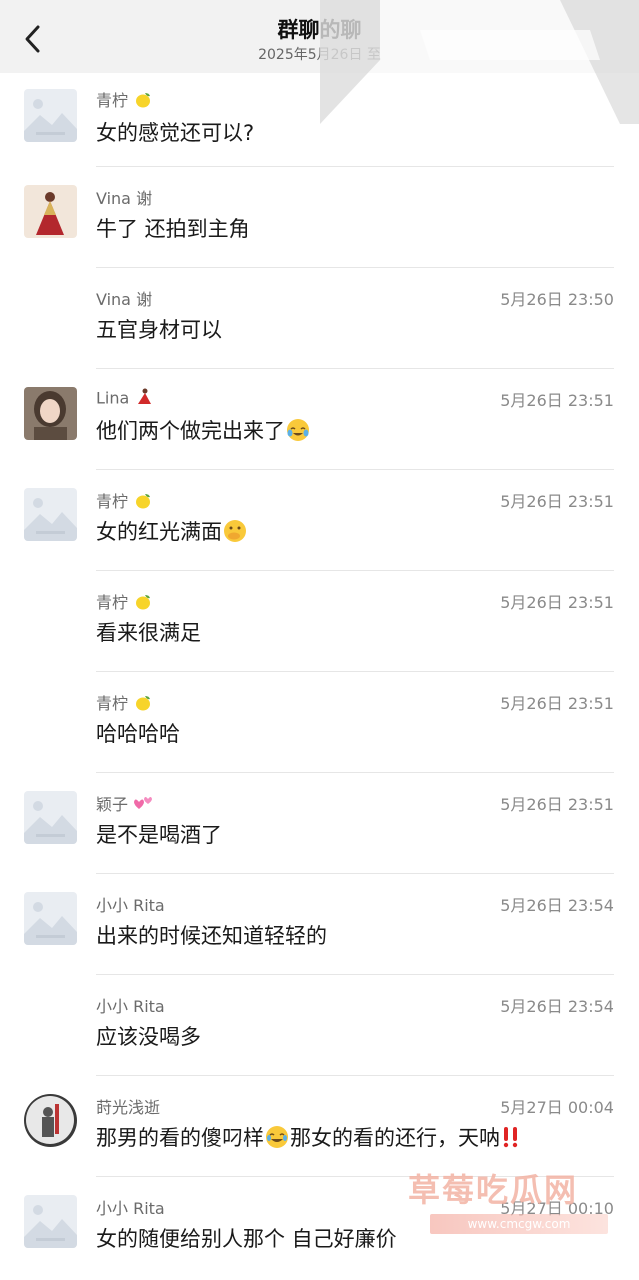 This screenshot has width=639, height=1280. What do you see at coordinates (319, 217) in the screenshot?
I see `message-row: Vina 谢 牛了 还拍到主角` at bounding box center [319, 217].